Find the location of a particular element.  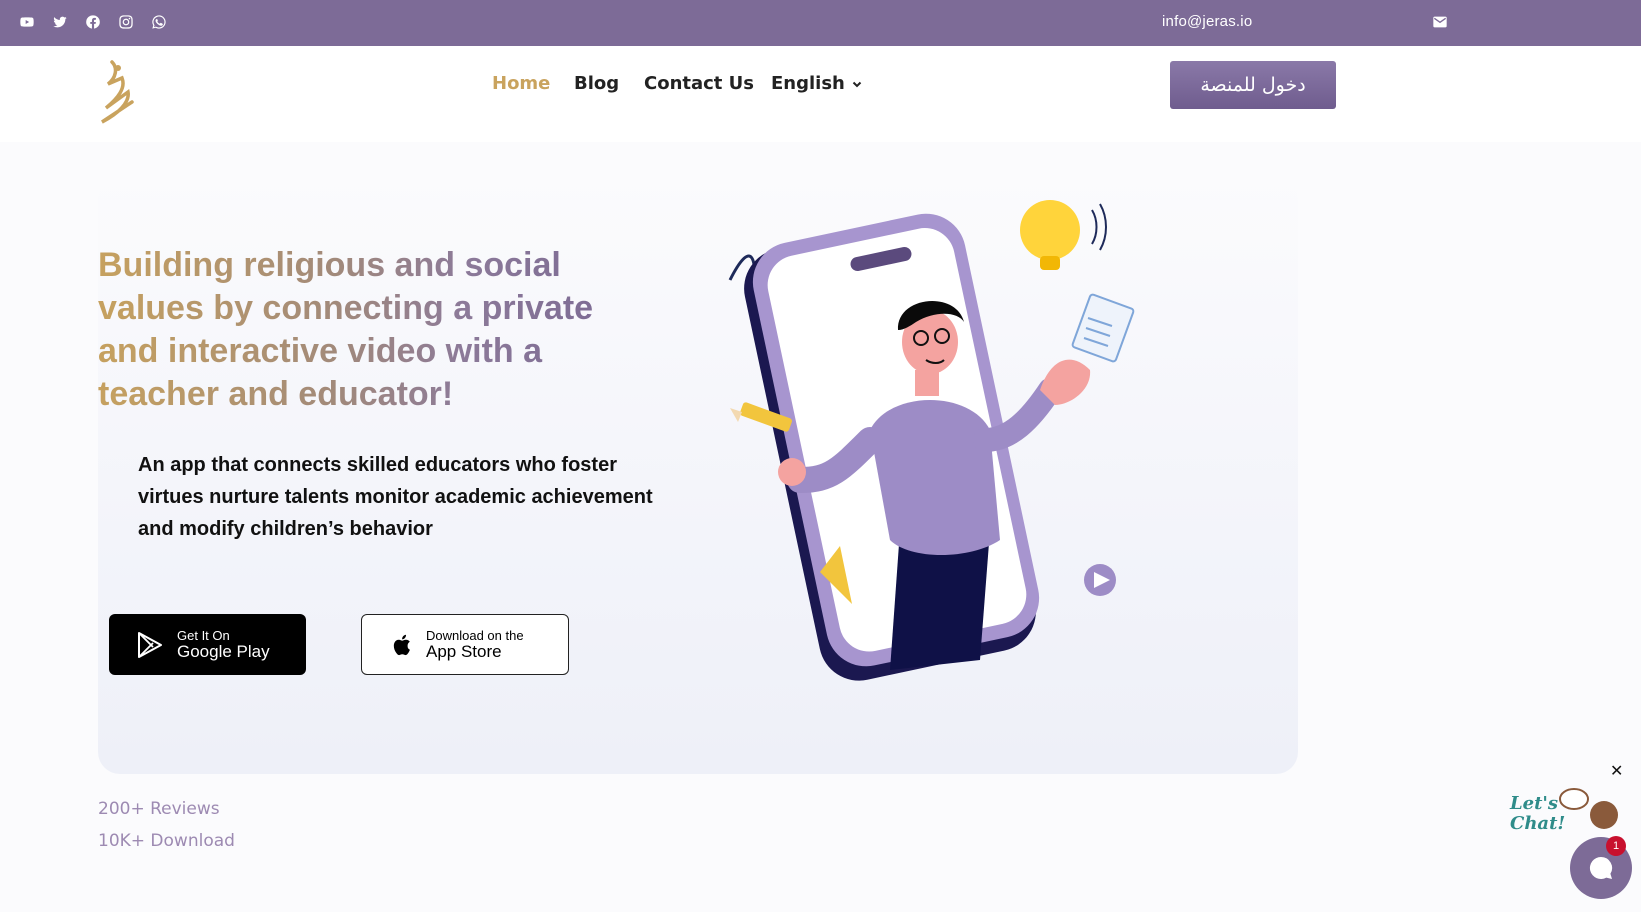

instagram-icon is located at coordinates (126, 22).